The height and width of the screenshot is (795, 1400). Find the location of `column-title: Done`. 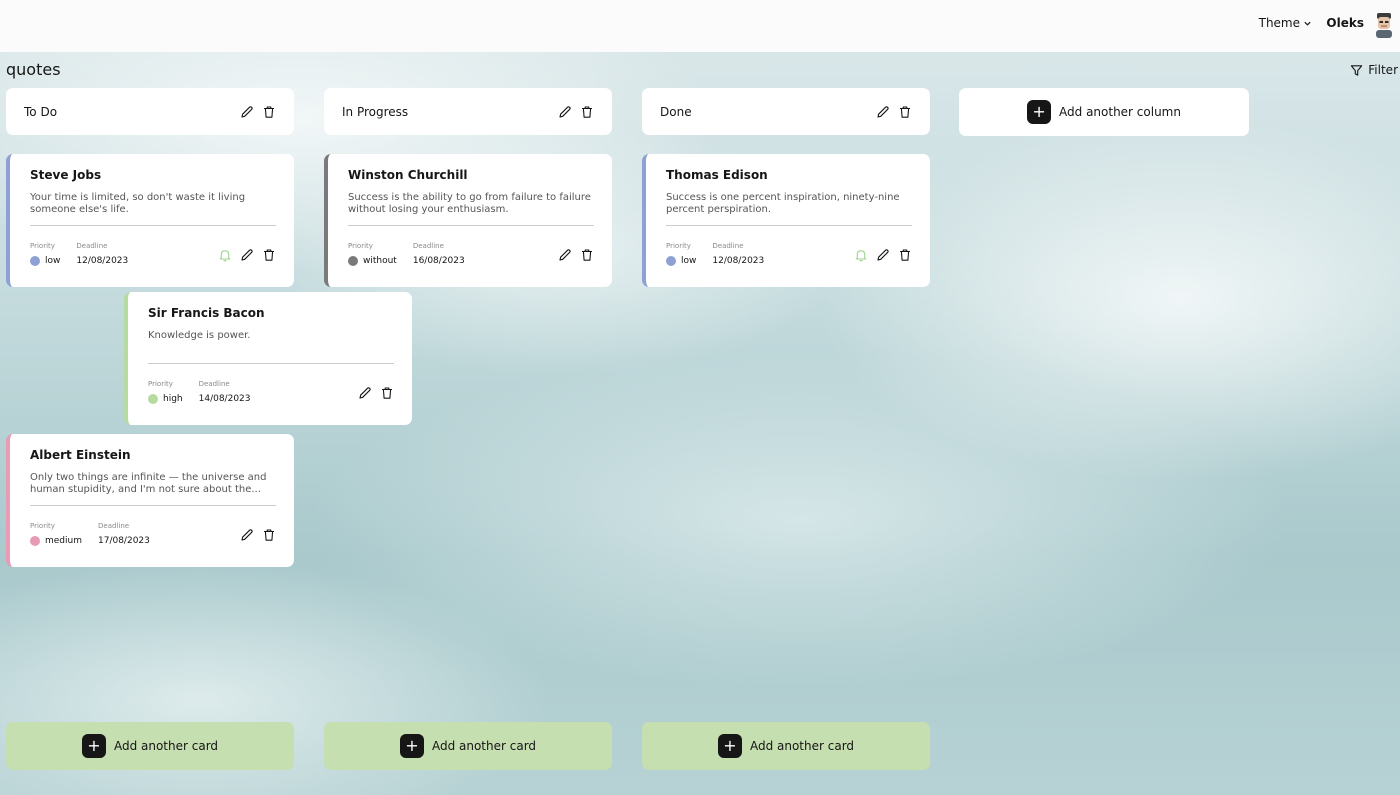

column-title: Done is located at coordinates (676, 111).